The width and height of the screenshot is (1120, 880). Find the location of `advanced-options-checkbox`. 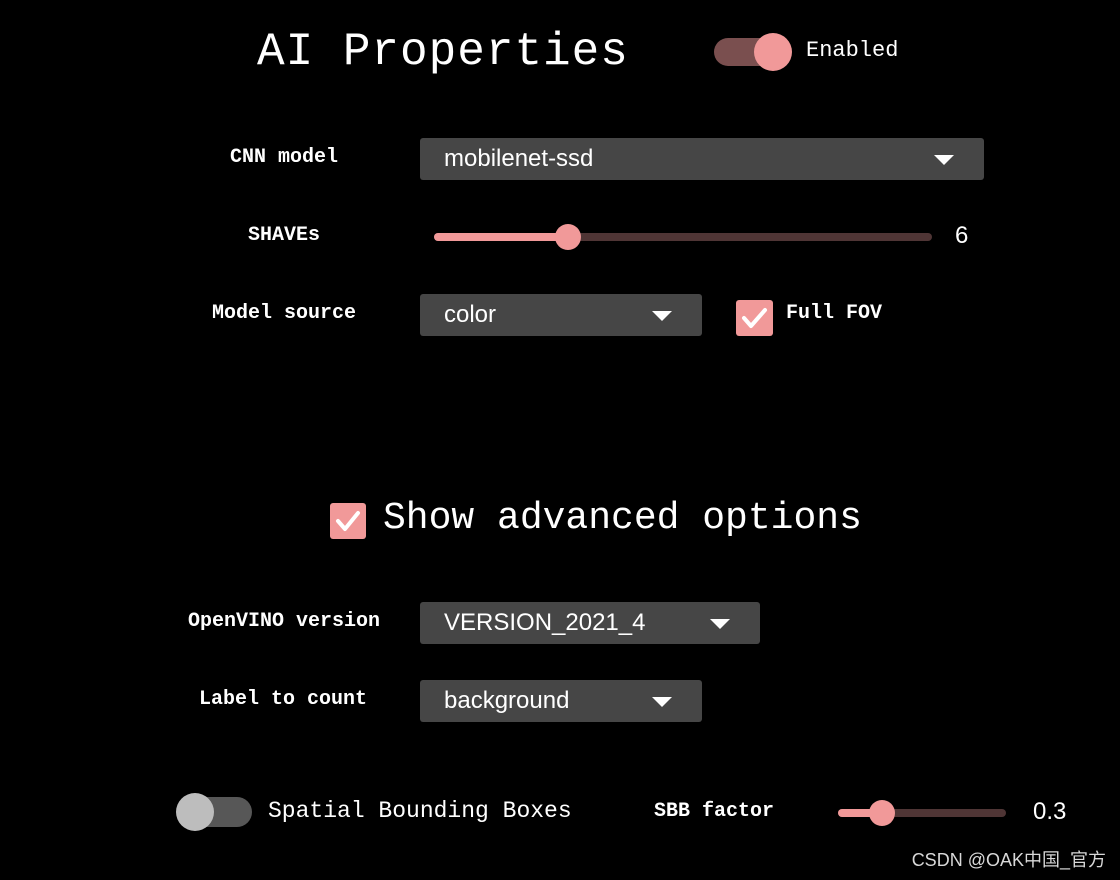

advanced-options-checkbox is located at coordinates (348, 521).